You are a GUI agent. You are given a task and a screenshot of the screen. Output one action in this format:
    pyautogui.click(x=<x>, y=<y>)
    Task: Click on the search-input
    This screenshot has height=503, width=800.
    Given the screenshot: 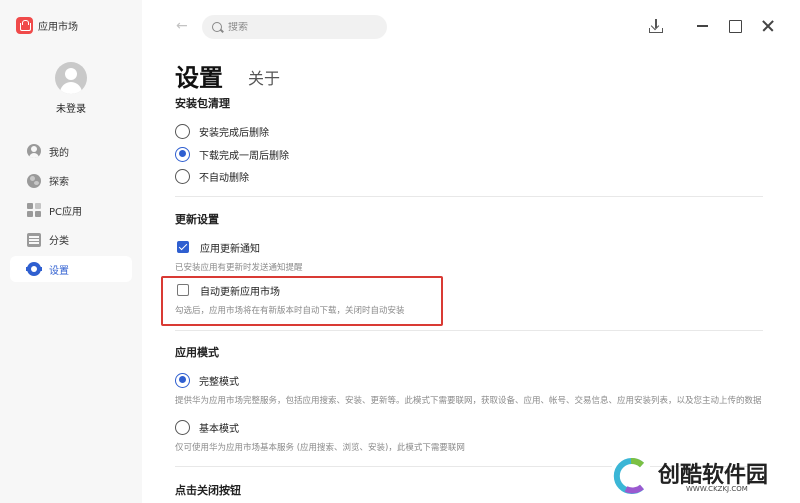 What is the action you would take?
    pyautogui.click(x=298, y=27)
    